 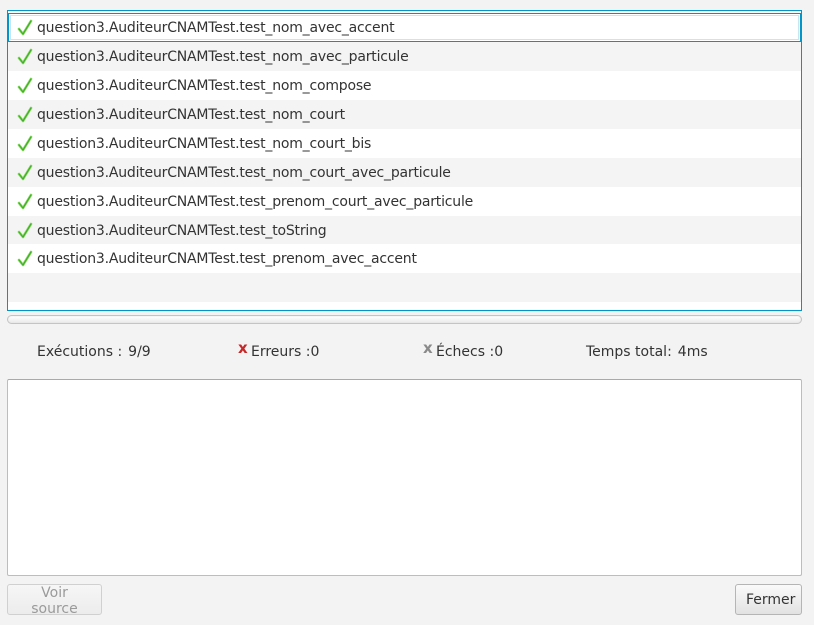 I want to click on runs-stat: Exécutions : 9/9, so click(x=94, y=352).